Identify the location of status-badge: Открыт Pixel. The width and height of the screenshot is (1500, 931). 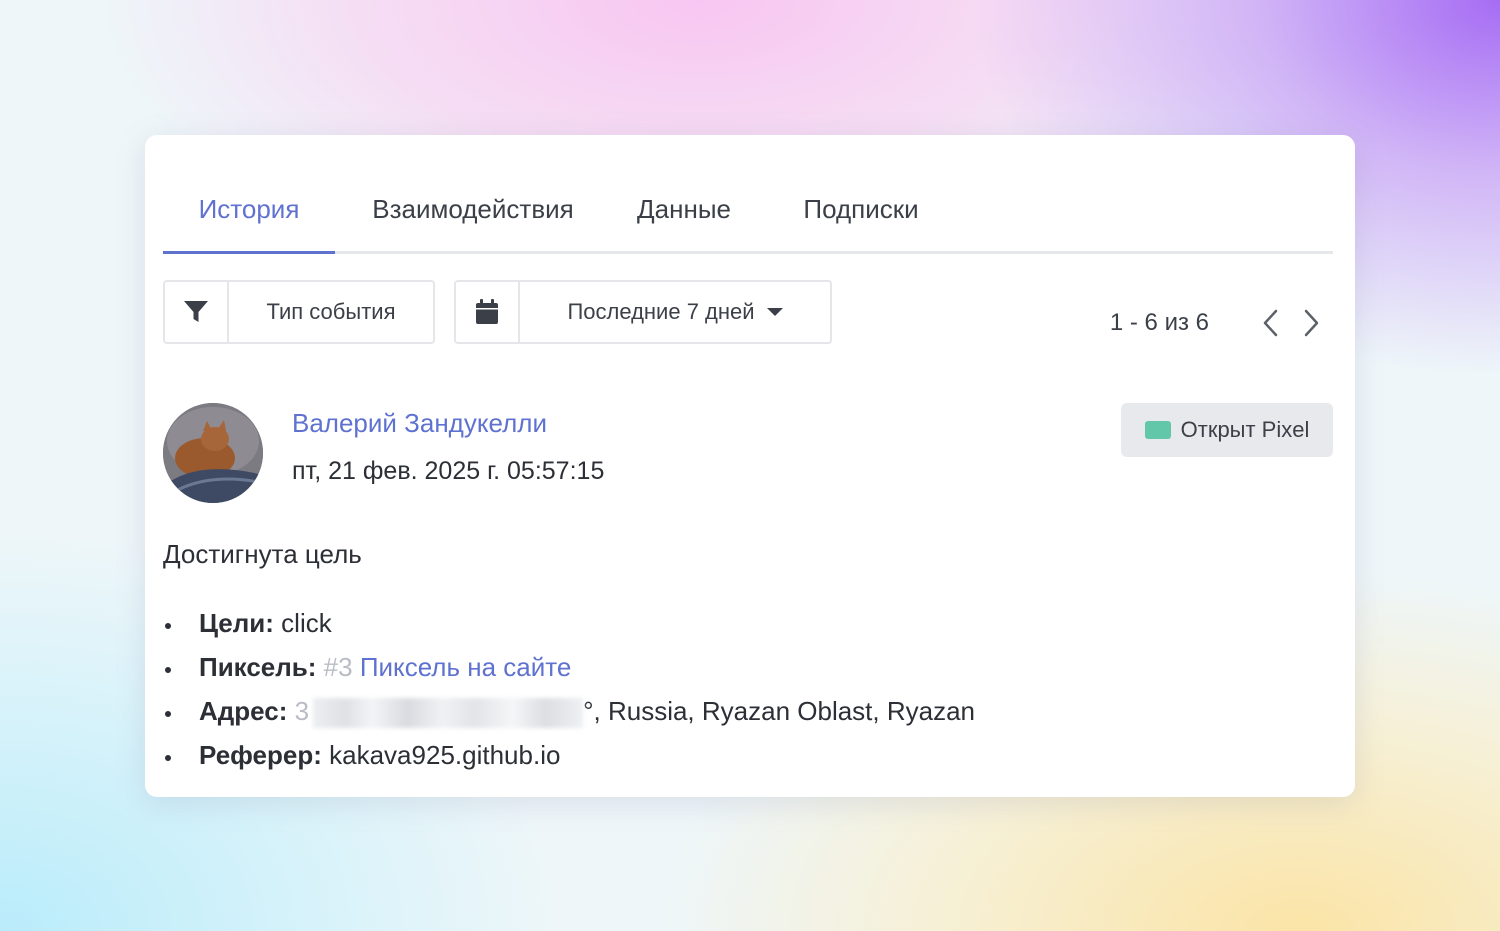
(1227, 430).